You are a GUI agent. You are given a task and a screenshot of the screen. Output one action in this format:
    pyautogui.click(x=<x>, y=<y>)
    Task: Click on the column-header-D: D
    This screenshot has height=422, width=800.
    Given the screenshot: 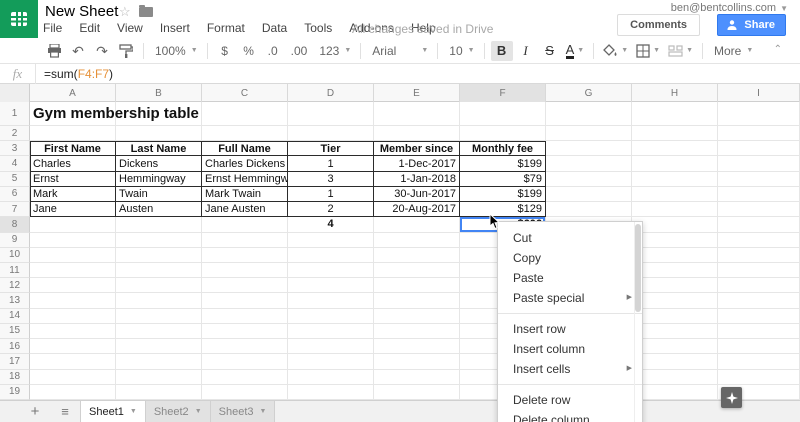 What is the action you would take?
    pyautogui.click(x=331, y=93)
    